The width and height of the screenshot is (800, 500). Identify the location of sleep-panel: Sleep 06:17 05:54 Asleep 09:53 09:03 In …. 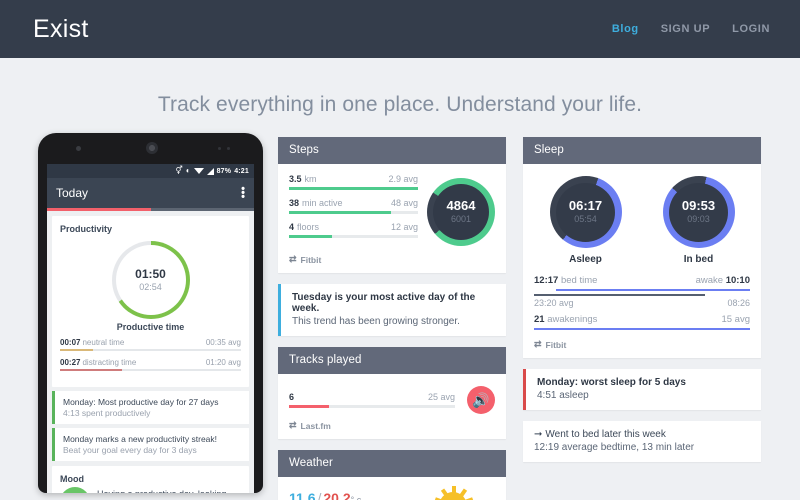
(642, 247).